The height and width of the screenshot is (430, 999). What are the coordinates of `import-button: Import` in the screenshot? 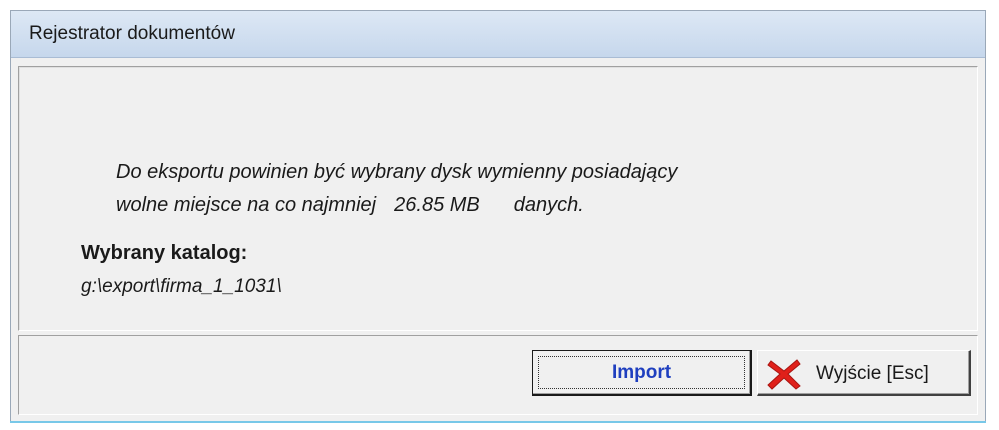 It's located at (642, 373).